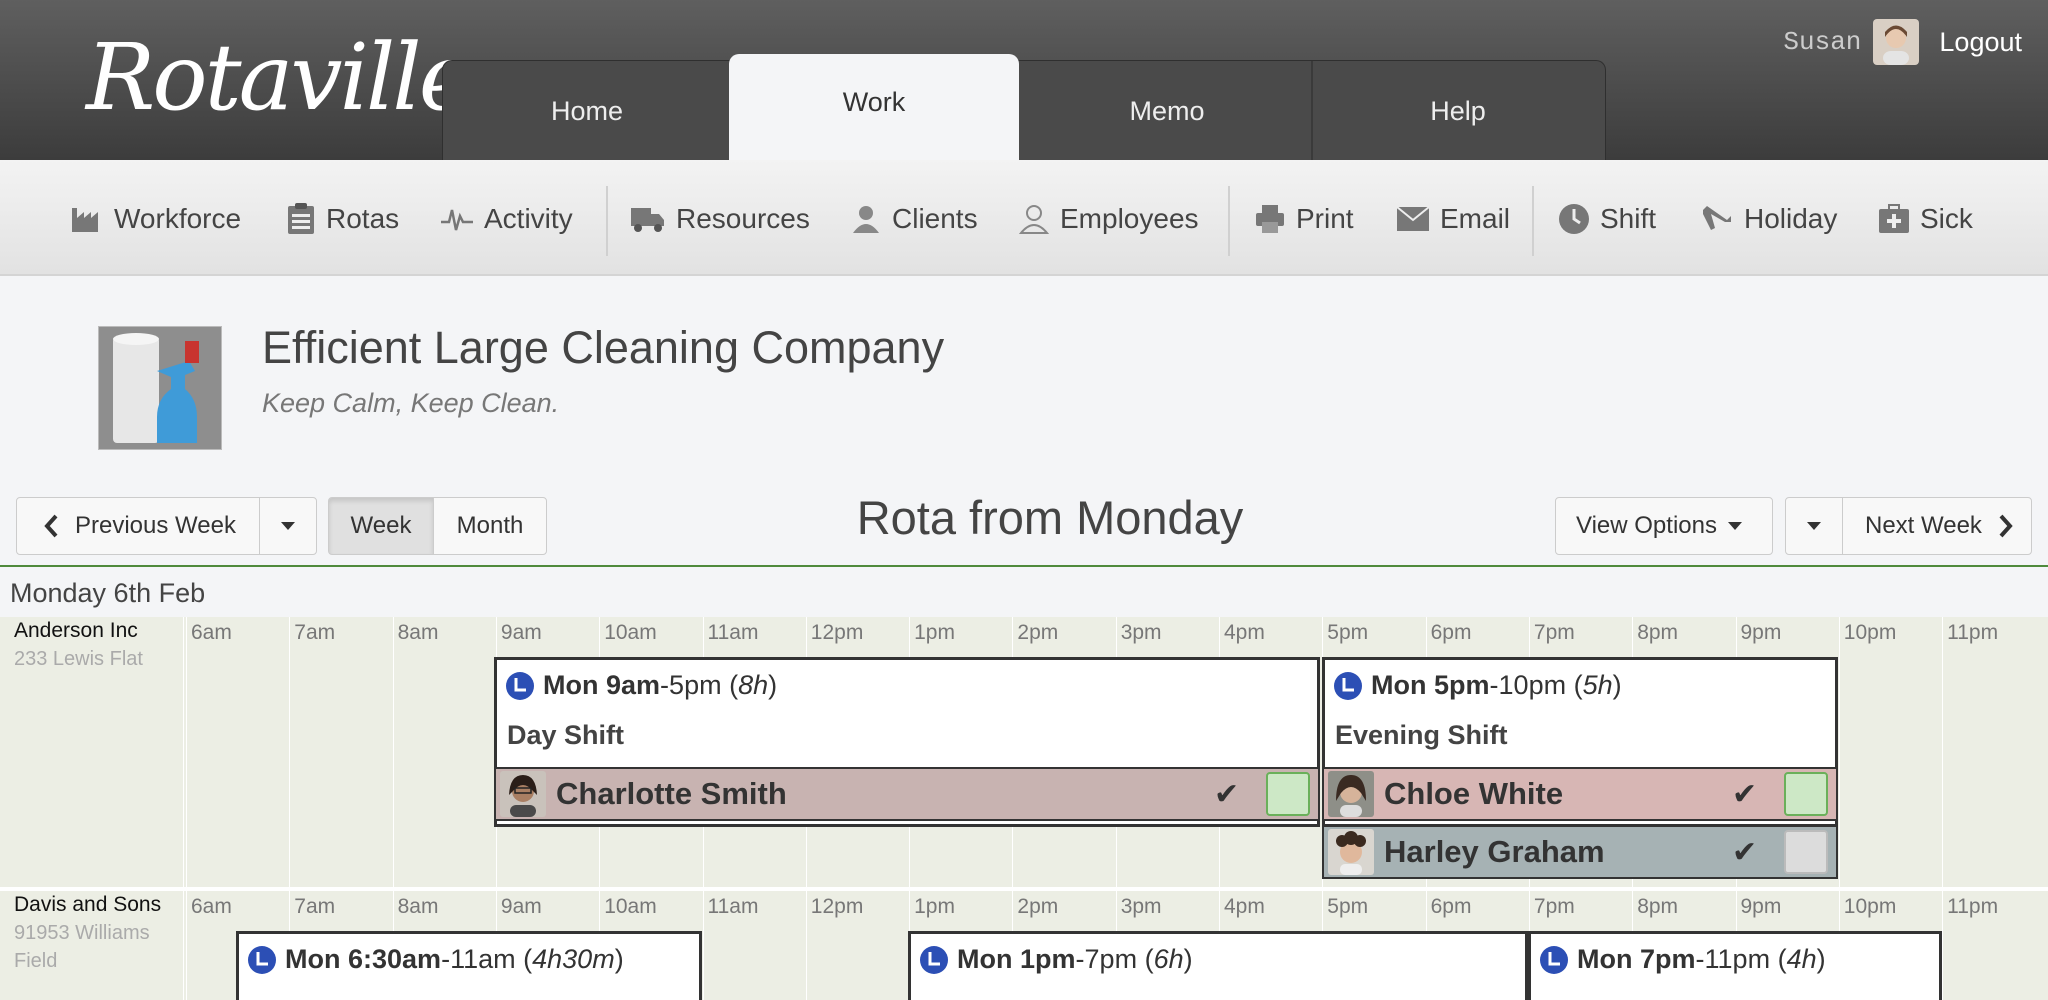 The width and height of the screenshot is (2048, 1000). Describe the element at coordinates (279, 78) in the screenshot. I see `app-logo: Rotaville` at that location.